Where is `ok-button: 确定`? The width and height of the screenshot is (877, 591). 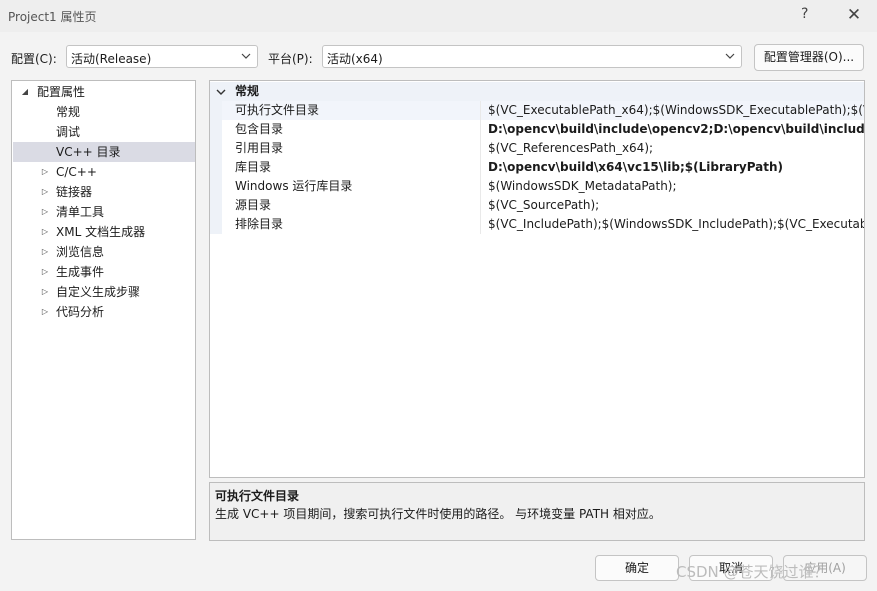 ok-button: 确定 is located at coordinates (637, 568).